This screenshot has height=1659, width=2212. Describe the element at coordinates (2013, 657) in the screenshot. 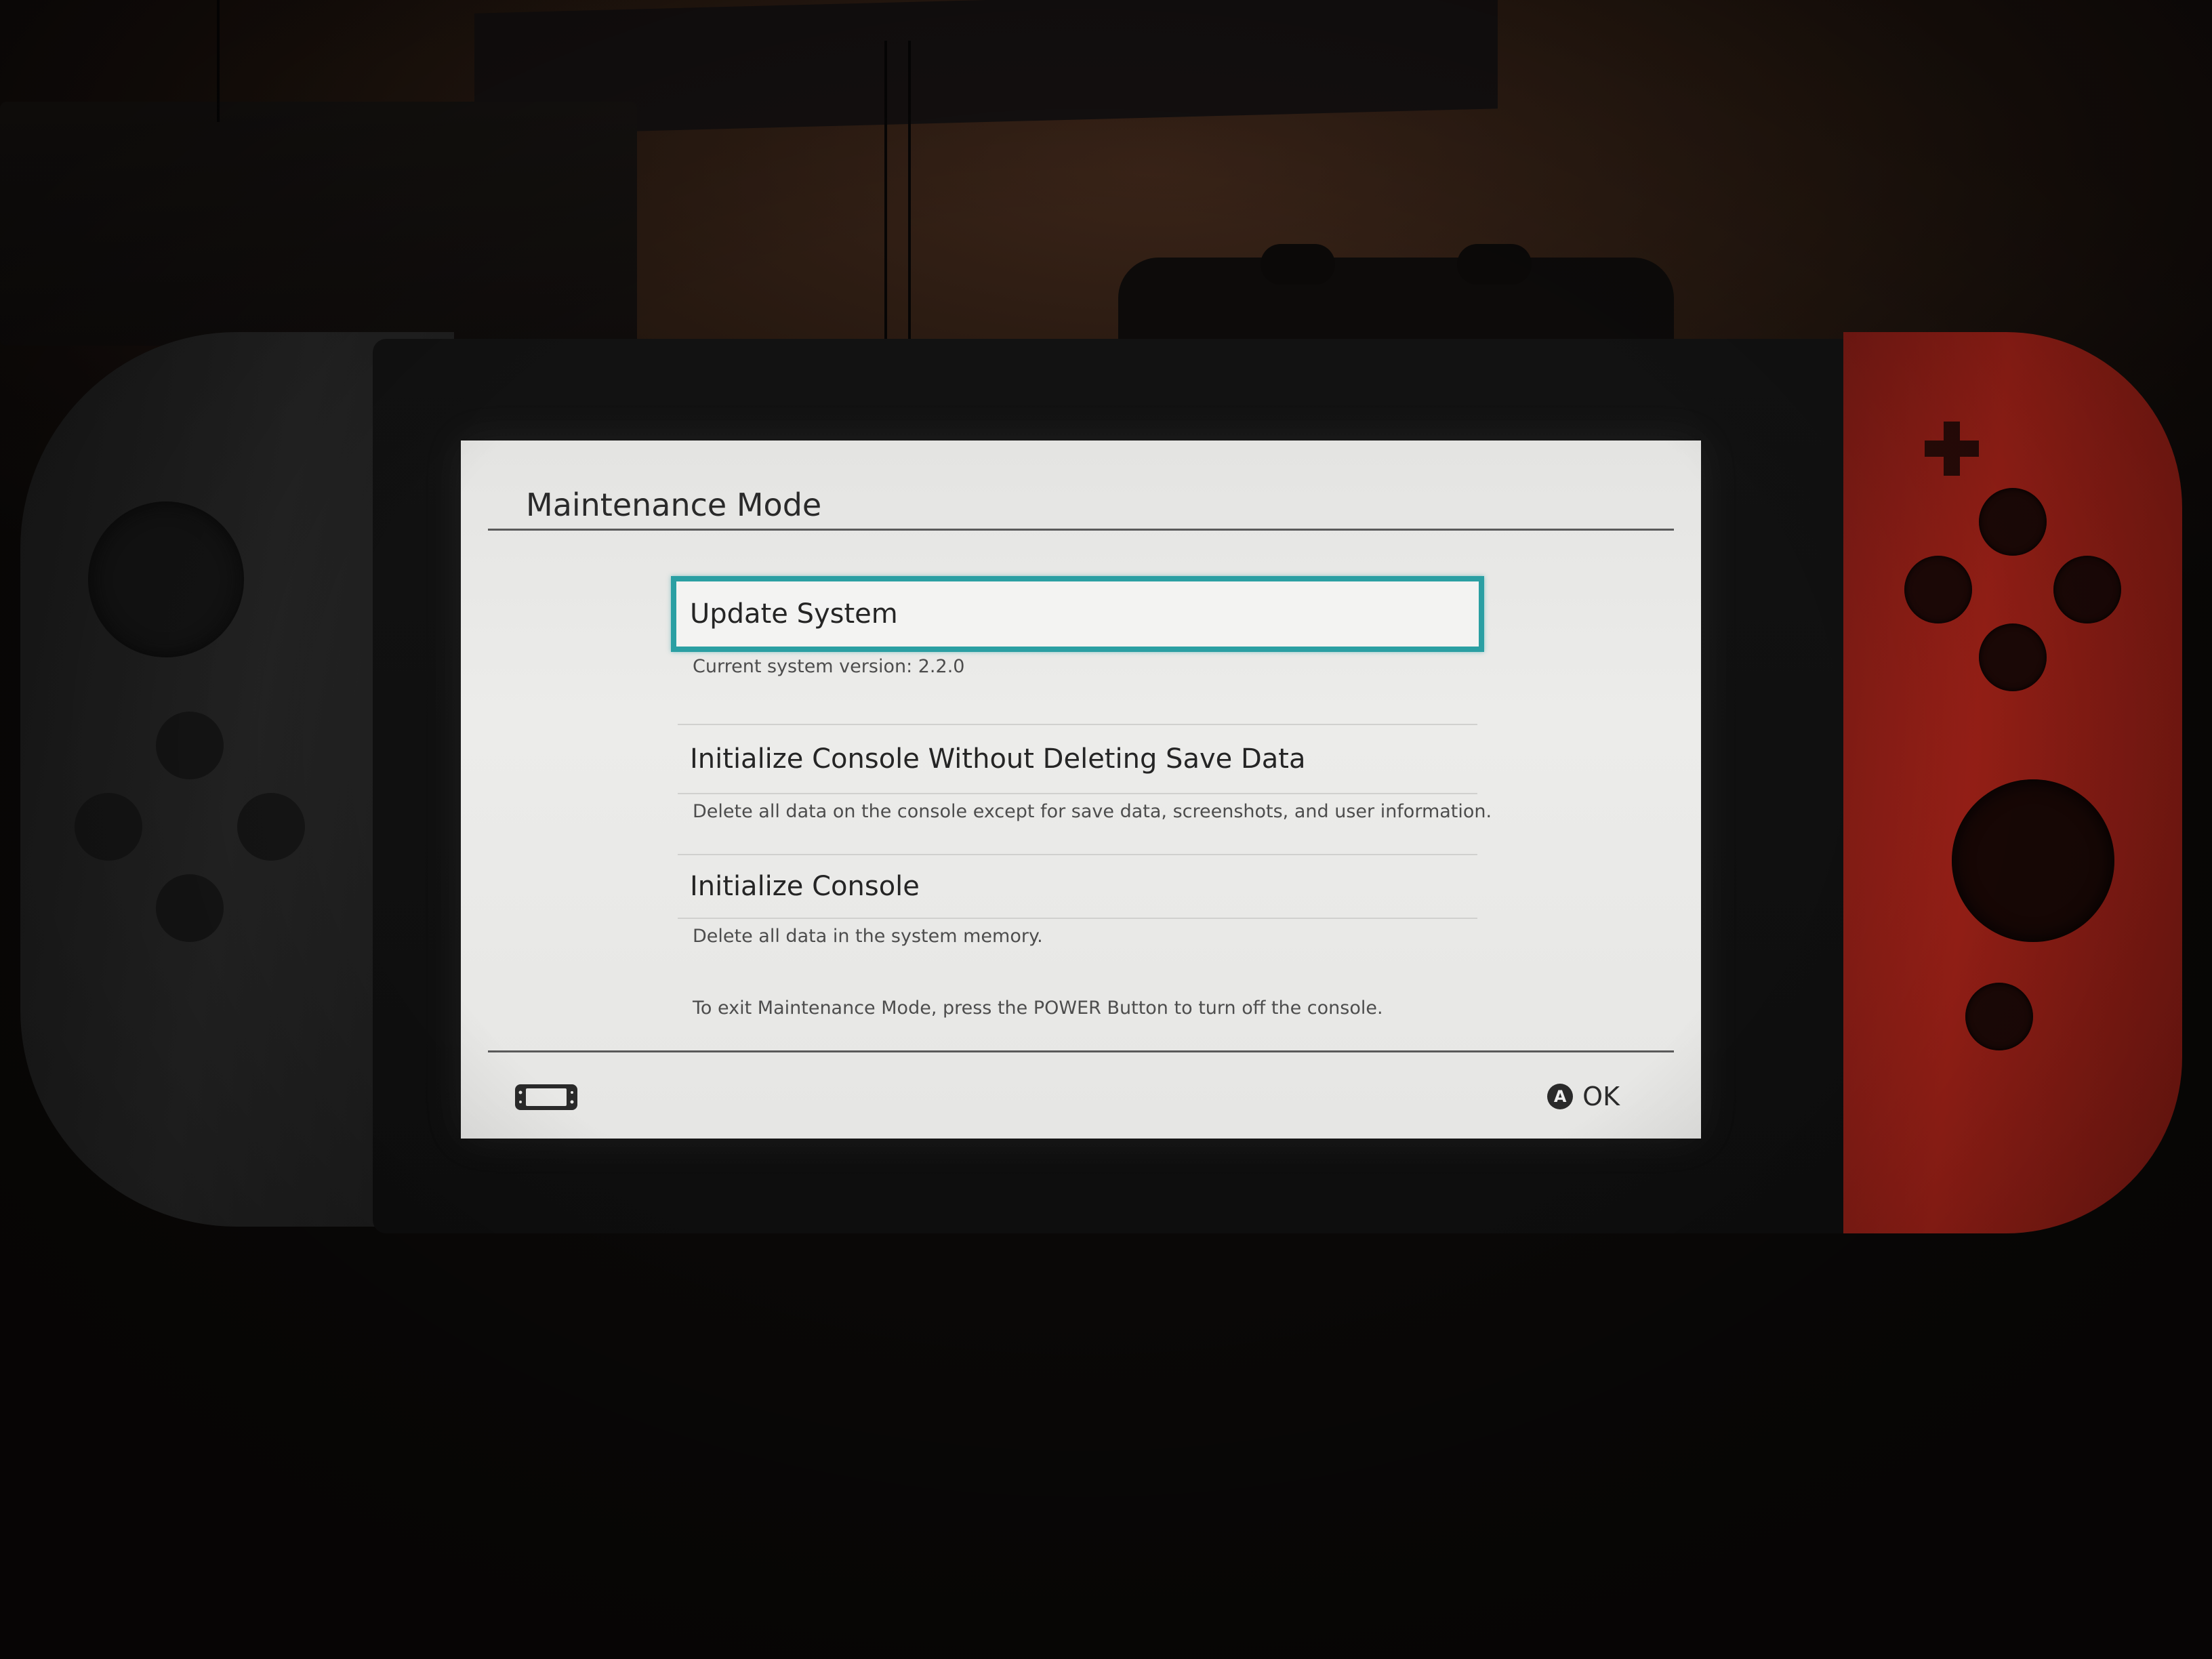

I see `b-button` at that location.